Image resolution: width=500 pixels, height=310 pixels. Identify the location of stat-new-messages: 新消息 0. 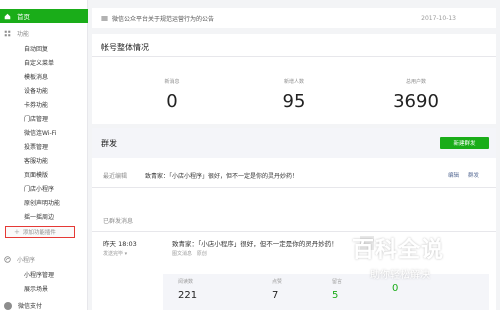
(172, 95).